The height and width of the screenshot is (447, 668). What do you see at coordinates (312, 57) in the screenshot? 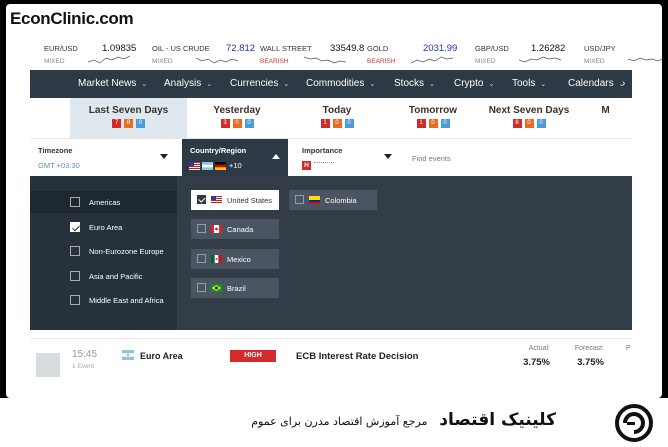
I see `ticker-item: WALL STREET 33549.8 BEARISH` at bounding box center [312, 57].